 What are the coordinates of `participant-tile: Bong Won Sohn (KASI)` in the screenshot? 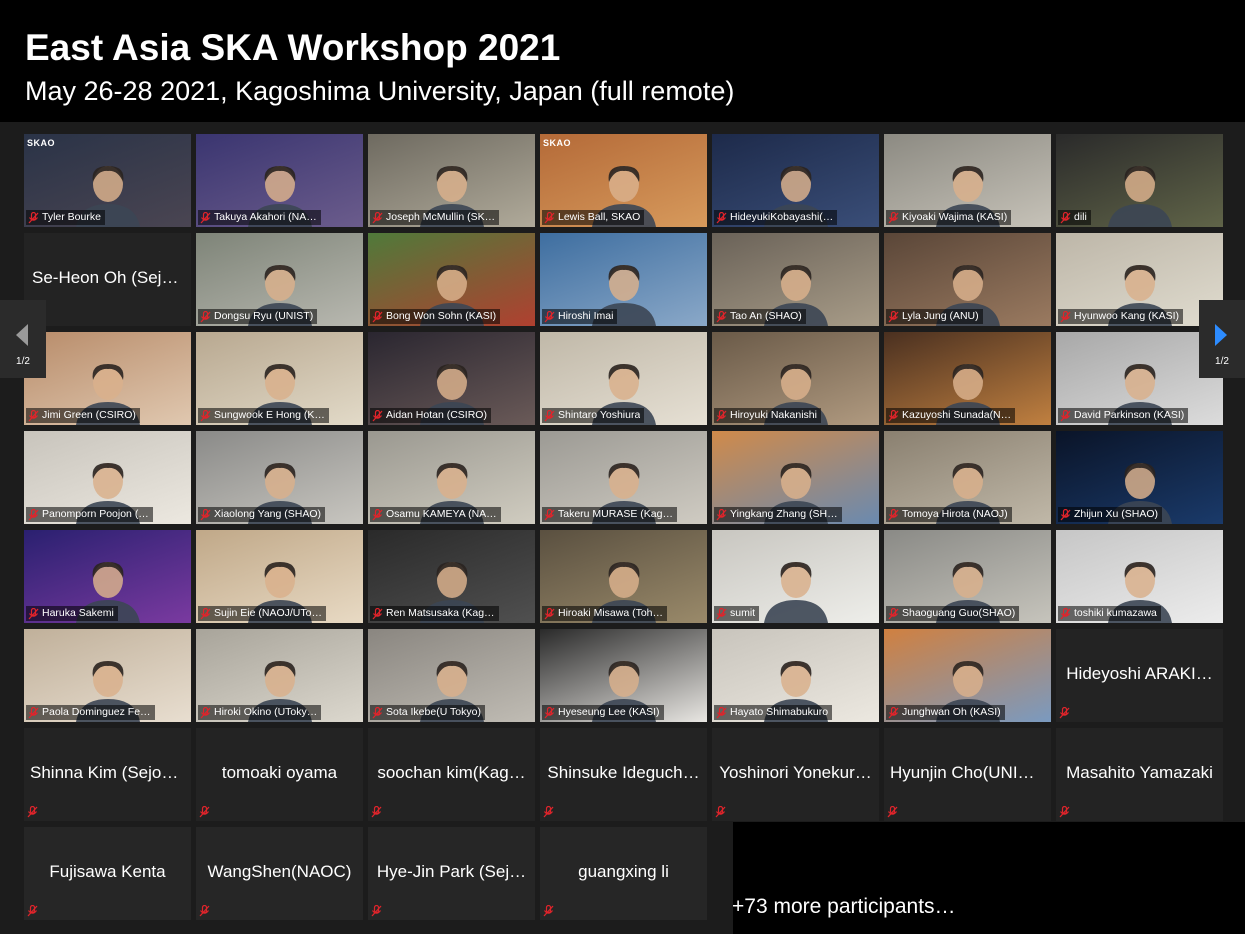 It's located at (451, 279).